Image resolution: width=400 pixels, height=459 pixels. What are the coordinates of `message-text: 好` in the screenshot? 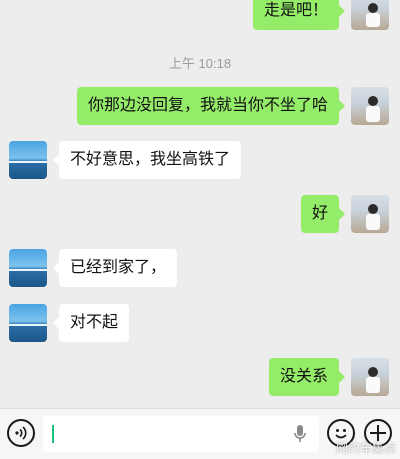 It's located at (319, 213).